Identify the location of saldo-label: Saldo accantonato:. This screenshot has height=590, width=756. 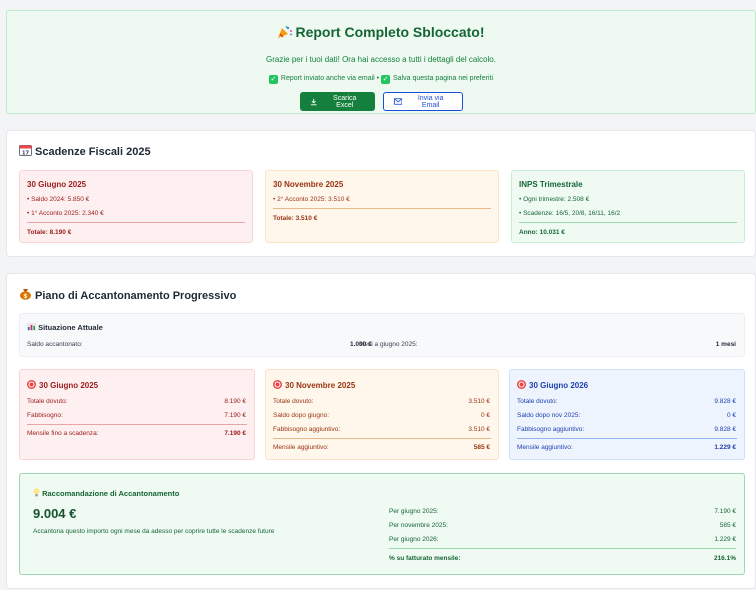
(55, 344).